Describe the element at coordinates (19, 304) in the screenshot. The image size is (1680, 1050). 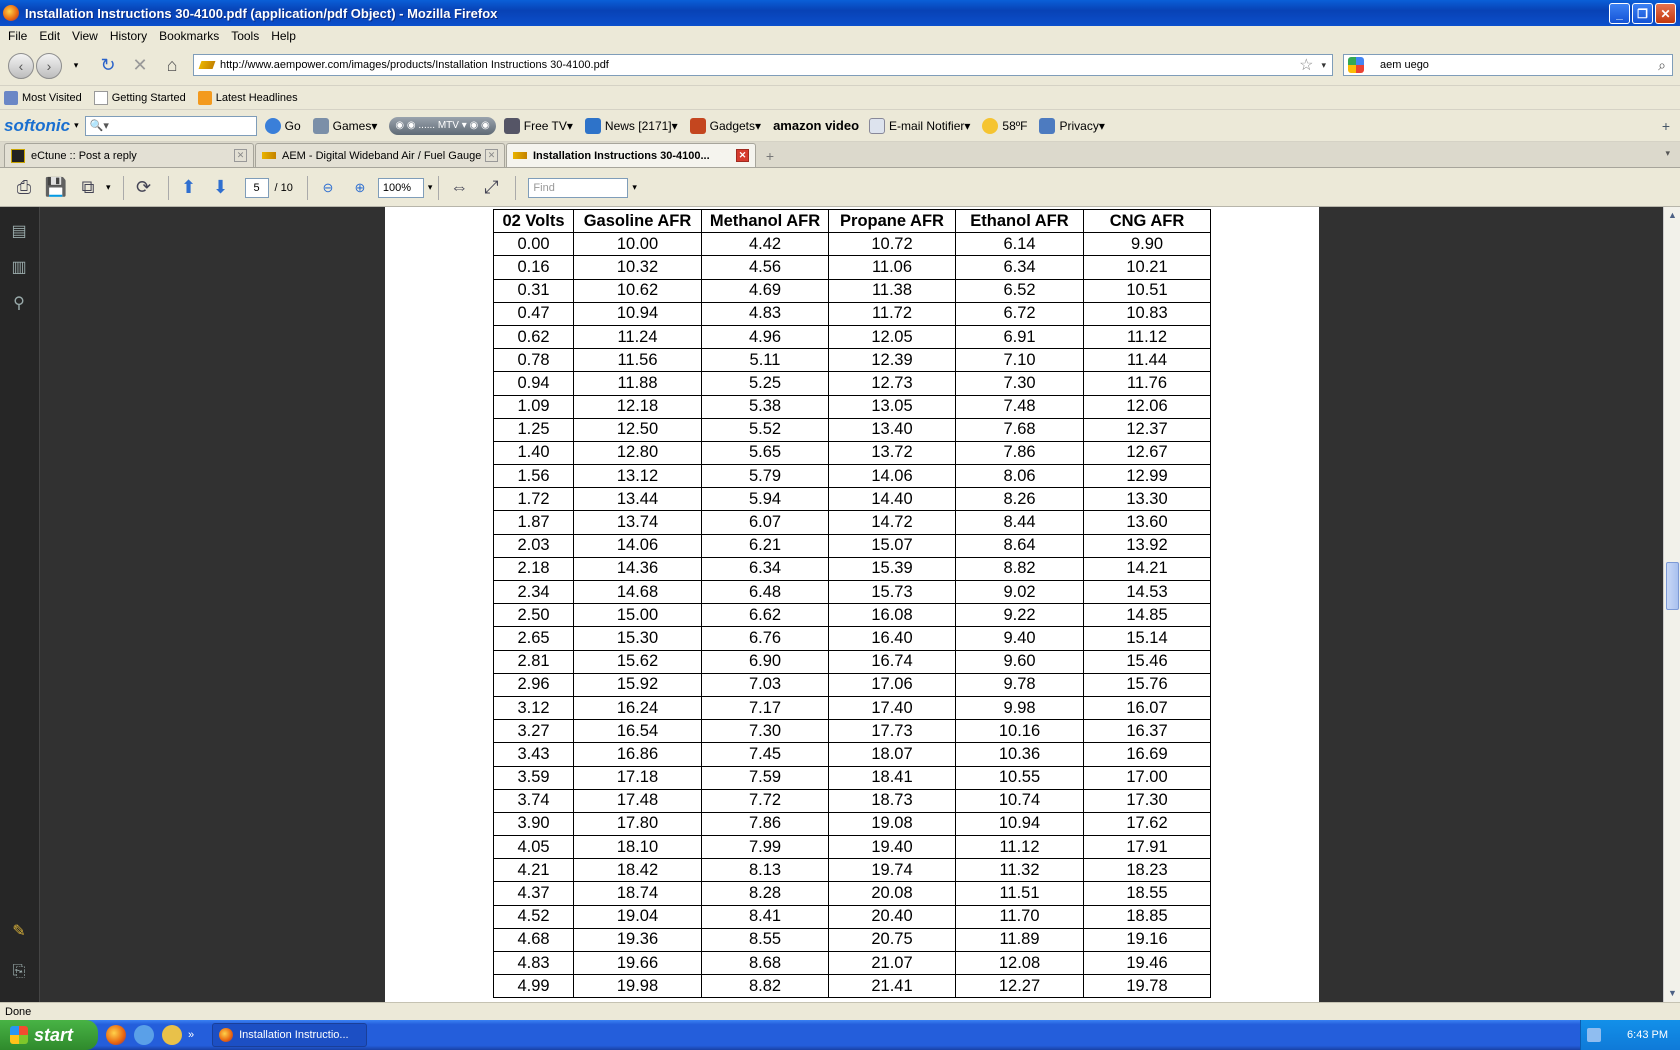
I see `find-panel-icon: ⚲` at that location.